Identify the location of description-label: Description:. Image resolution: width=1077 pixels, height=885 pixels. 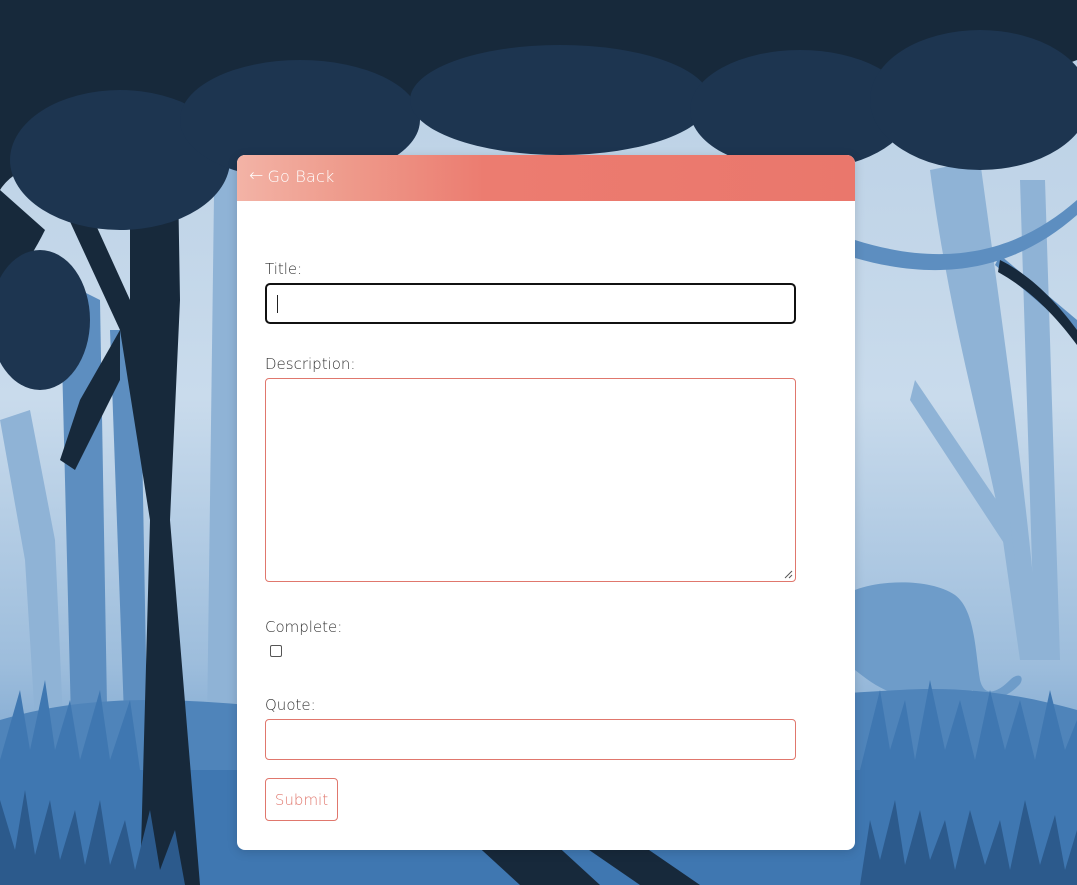
(310, 364).